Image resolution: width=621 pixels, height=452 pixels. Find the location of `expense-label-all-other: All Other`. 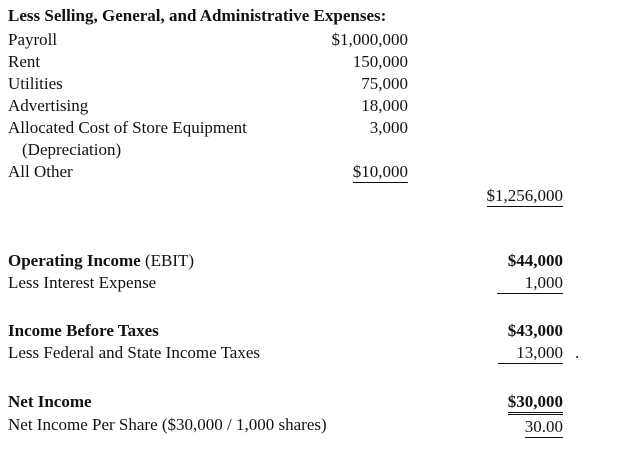

expense-label-all-other: All Other is located at coordinates (40, 171).